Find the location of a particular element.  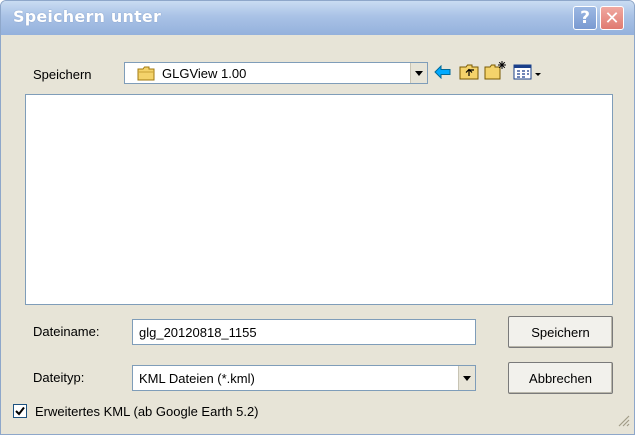

up-folder-icon is located at coordinates (469, 73).